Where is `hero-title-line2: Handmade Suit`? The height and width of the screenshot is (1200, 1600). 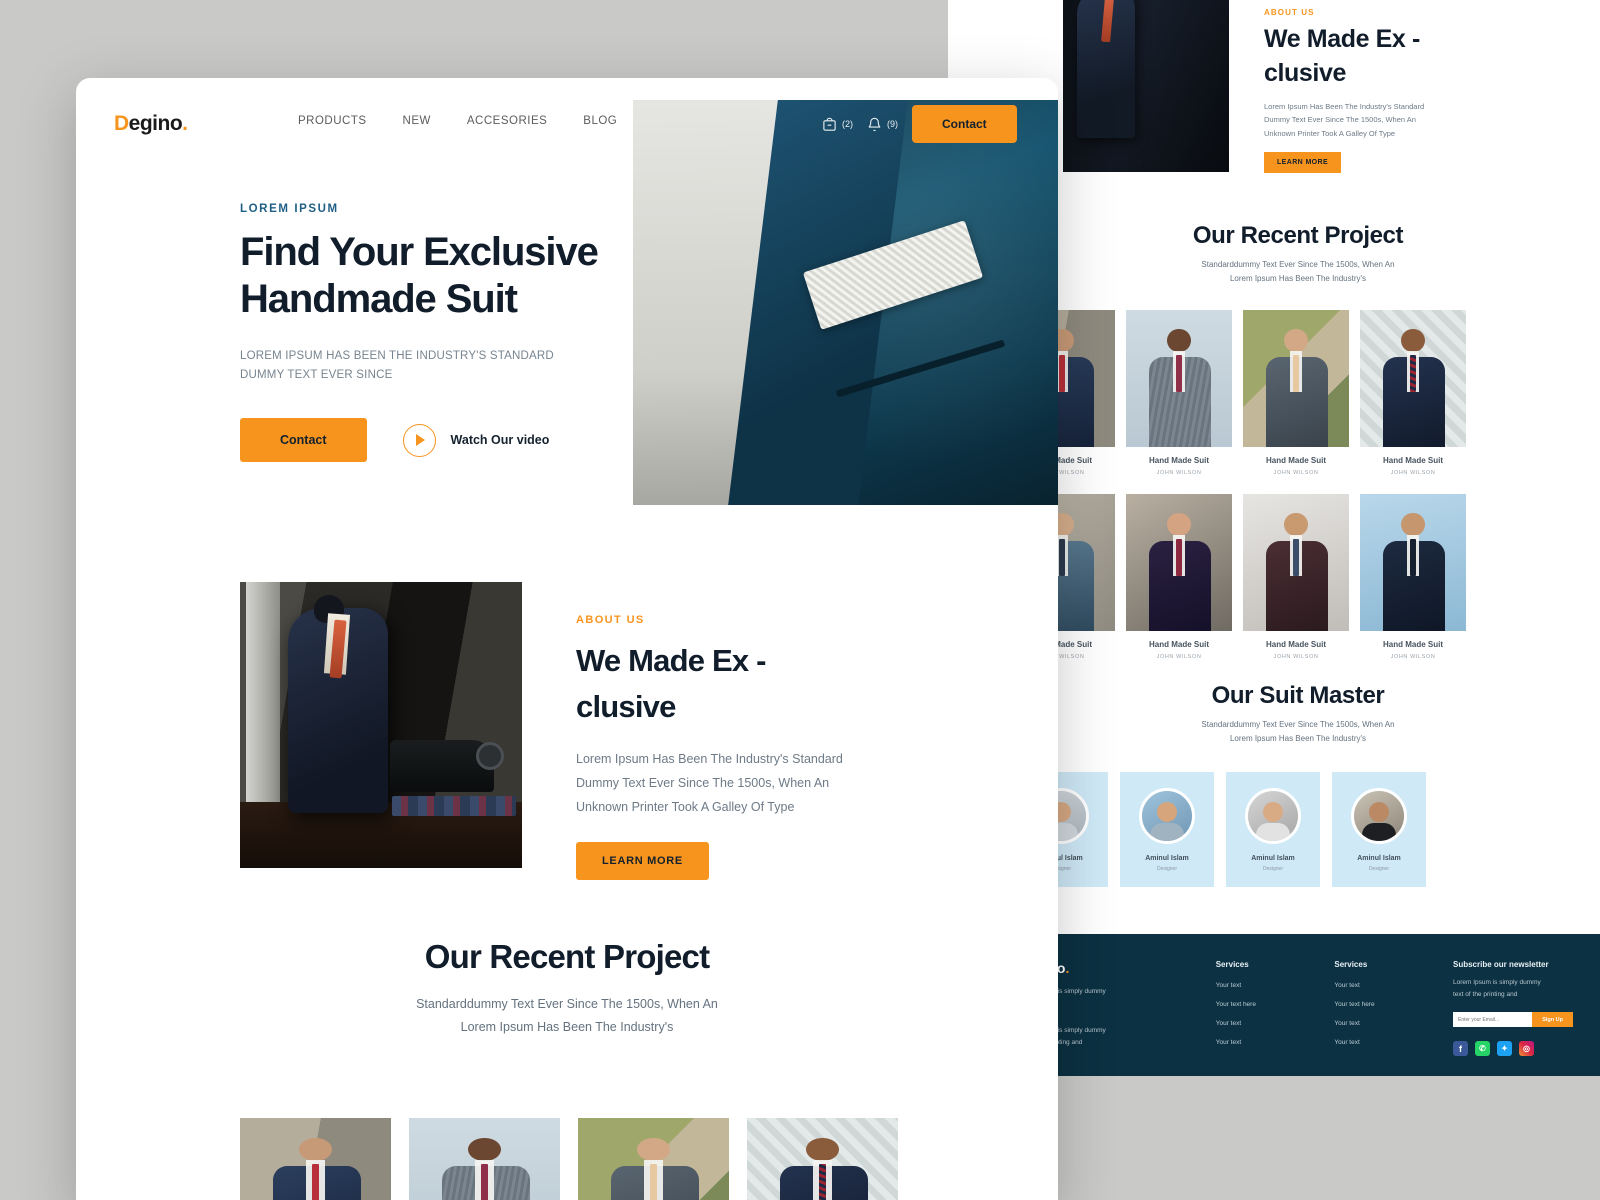
hero-title-line2: Handmade Suit is located at coordinates (379, 299).